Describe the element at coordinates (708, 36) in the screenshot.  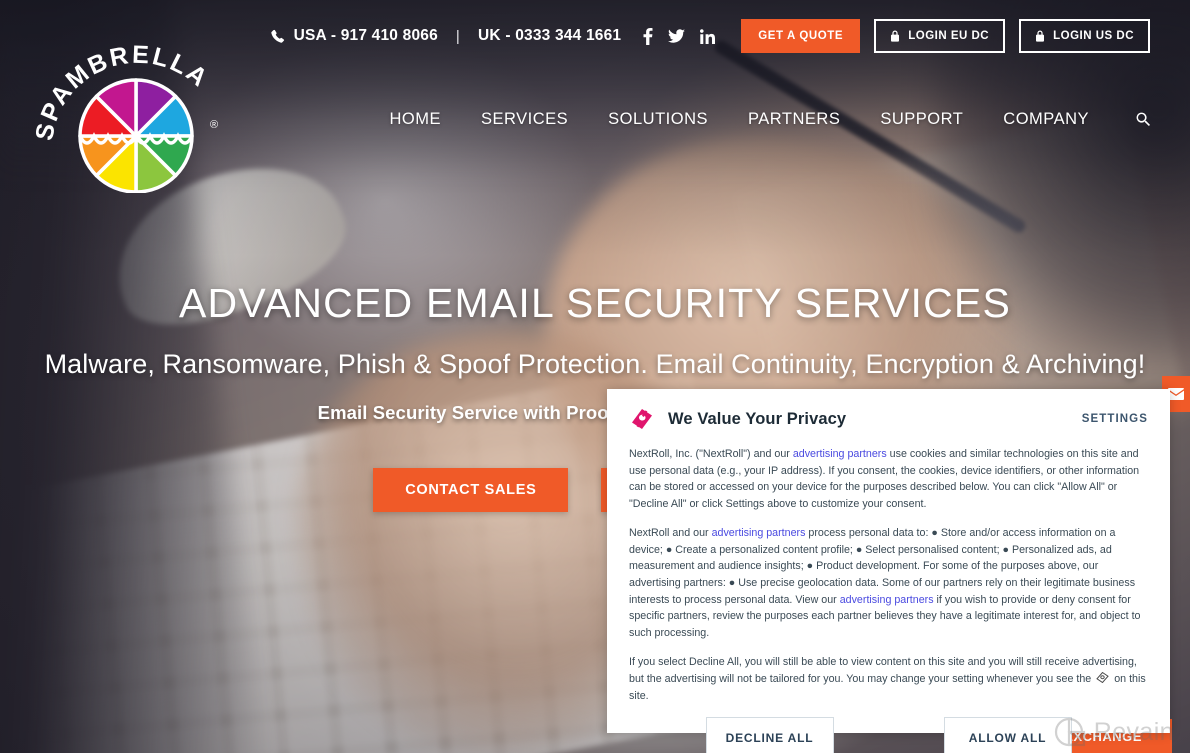
I see `linkedin-icon` at that location.